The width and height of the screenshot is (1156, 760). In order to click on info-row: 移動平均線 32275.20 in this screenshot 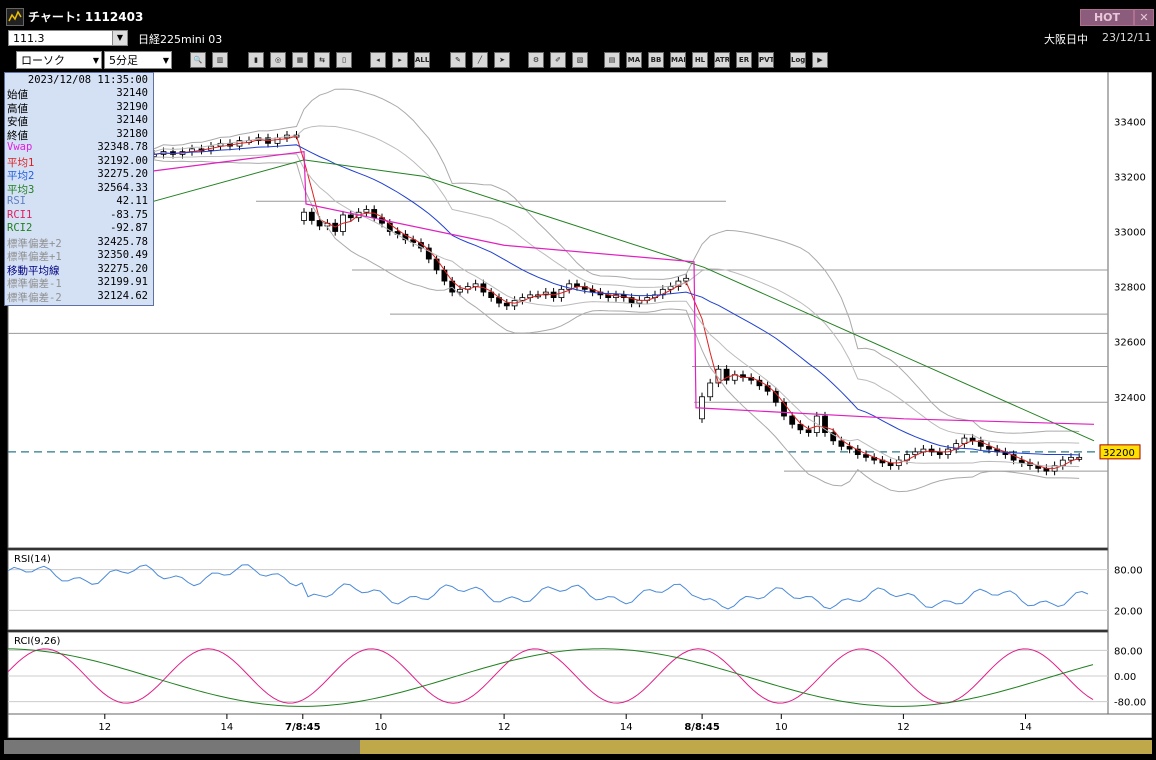, I will do `click(78, 269)`.